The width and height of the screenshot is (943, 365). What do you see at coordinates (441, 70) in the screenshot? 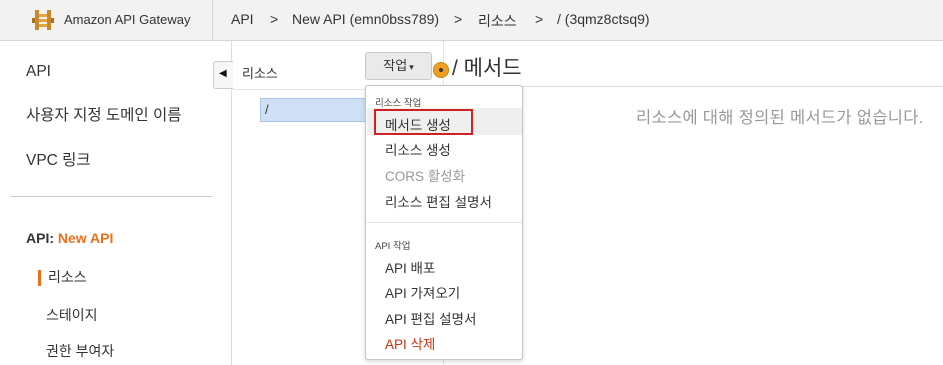
I see `cursor-indicator-icon` at bounding box center [441, 70].